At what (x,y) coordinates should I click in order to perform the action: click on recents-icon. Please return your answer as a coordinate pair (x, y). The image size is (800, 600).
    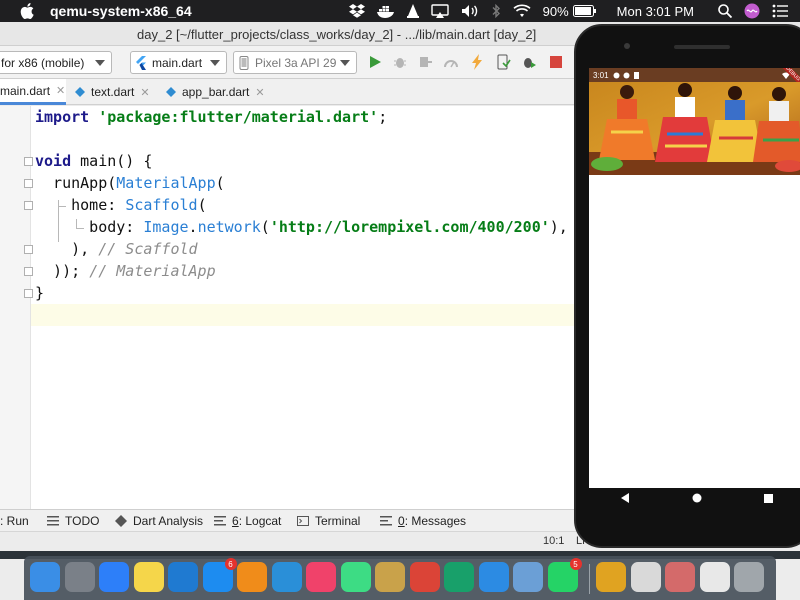
    Looking at the image, I should click on (768, 499).